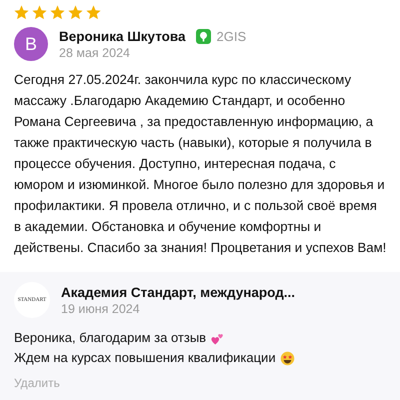 This screenshot has width=400, height=400. I want to click on reply-text: Вероника, благодарим за отзыв, so click(110, 338).